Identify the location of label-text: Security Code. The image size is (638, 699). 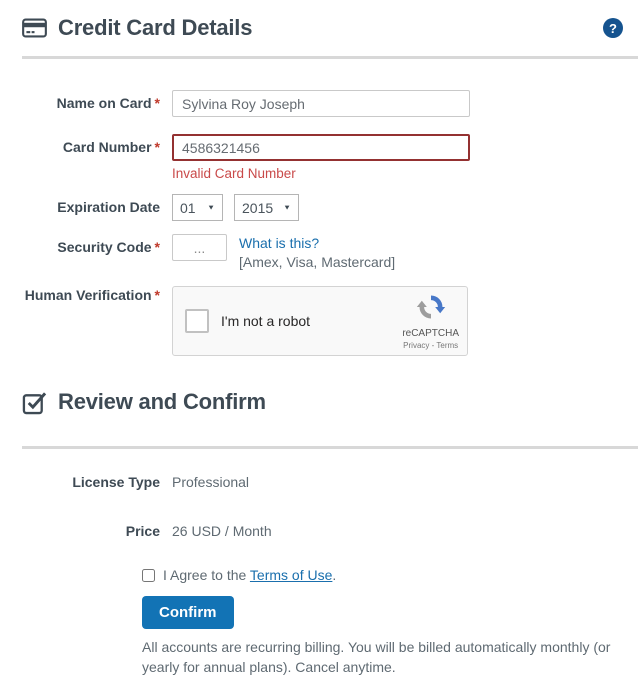
(104, 247).